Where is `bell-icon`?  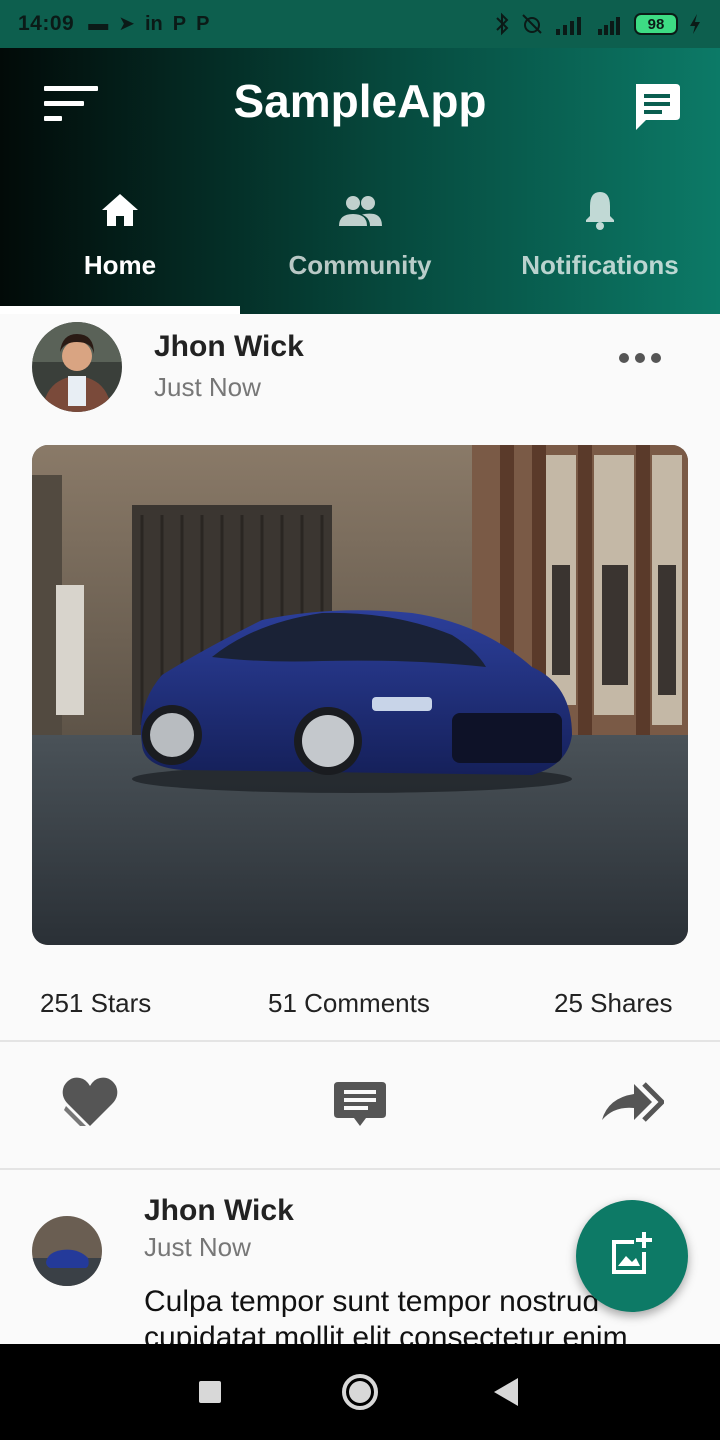
bell-icon is located at coordinates (600, 211).